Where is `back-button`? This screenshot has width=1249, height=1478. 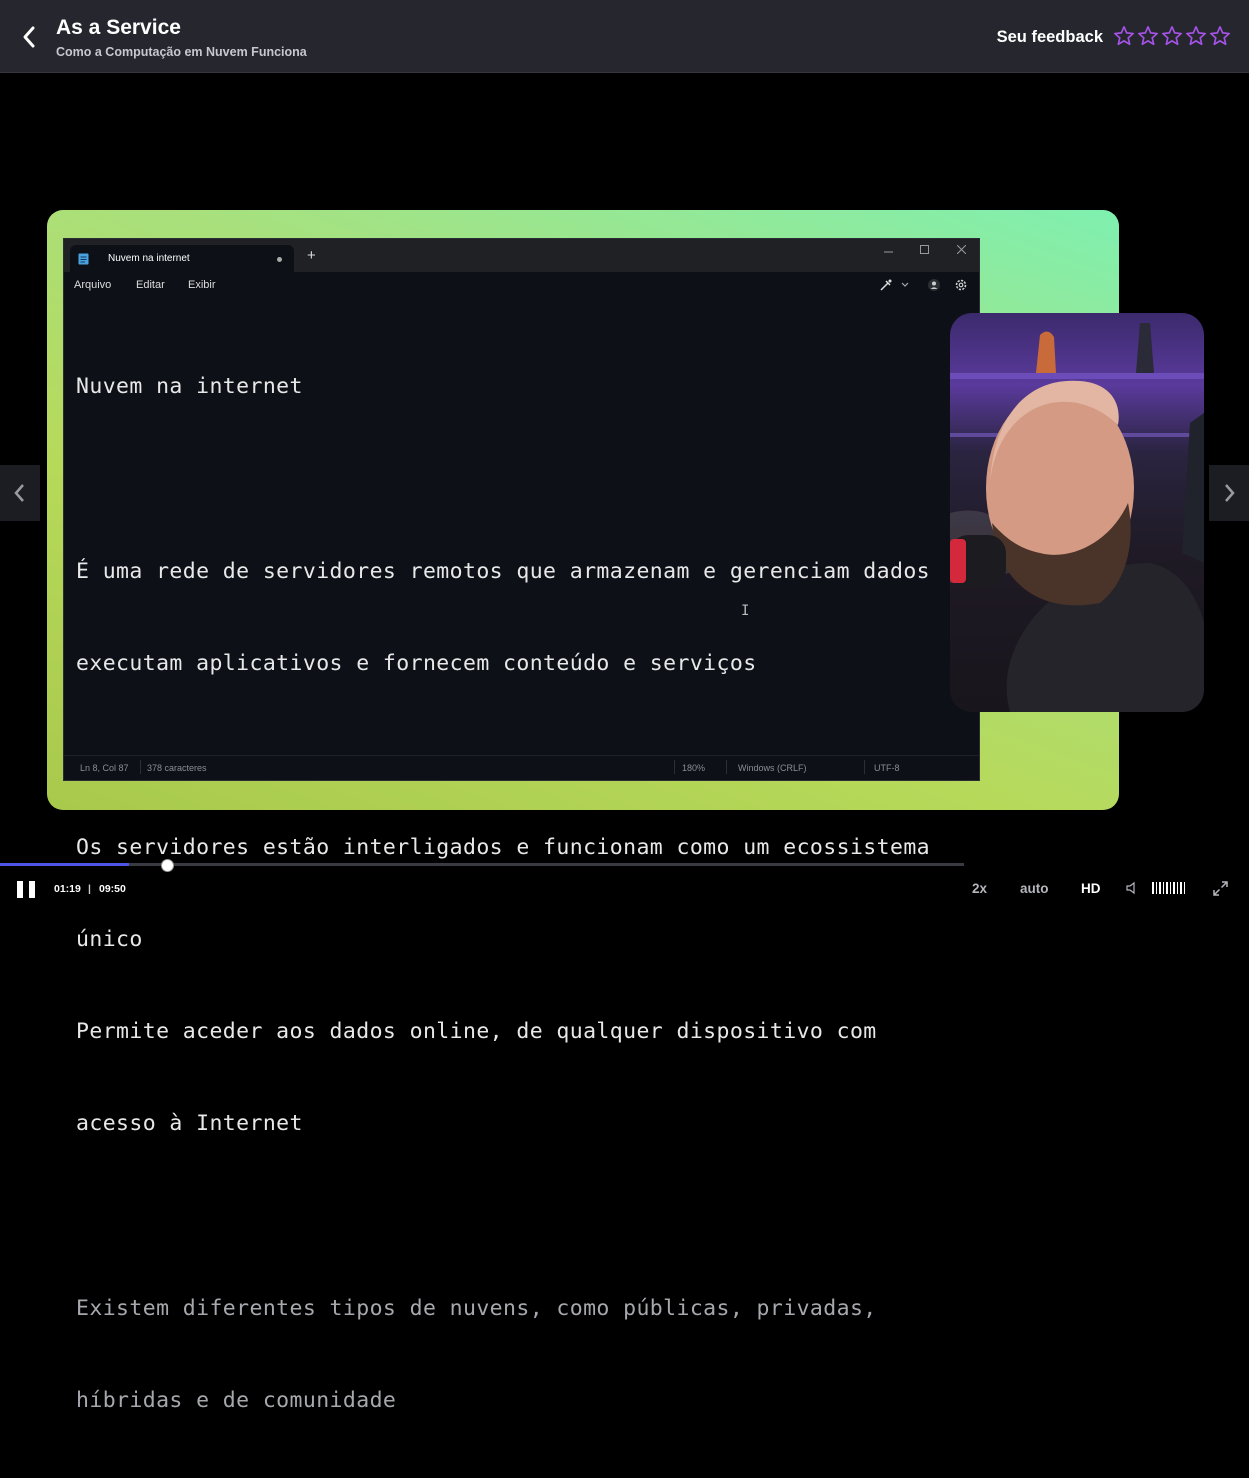
back-button is located at coordinates (29, 37).